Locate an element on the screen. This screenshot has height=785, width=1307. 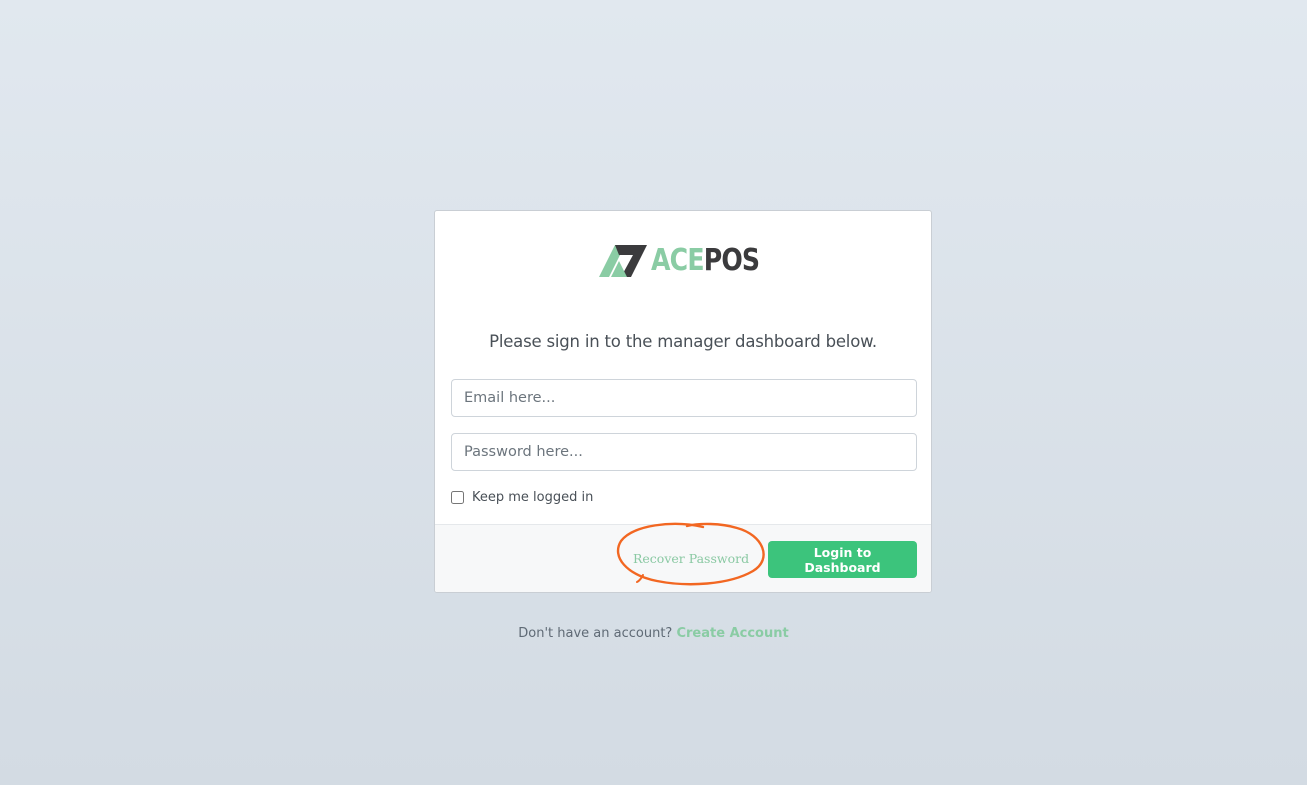
remember-me-label: Keep me logged in is located at coordinates (533, 497).